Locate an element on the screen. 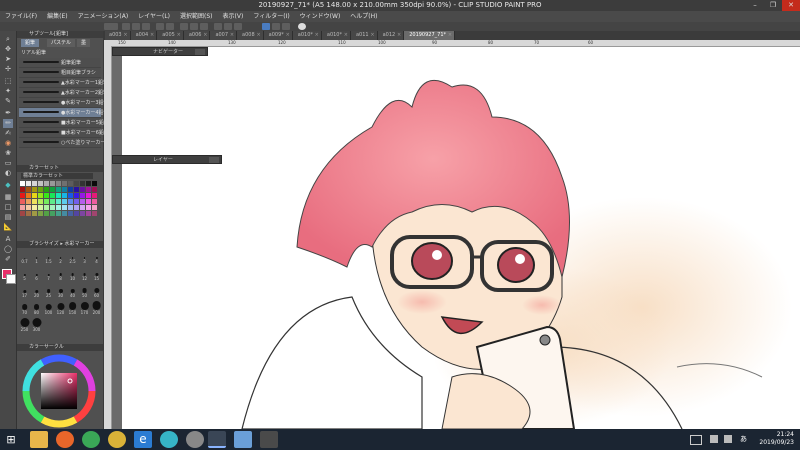  tab-document: a008 × is located at coordinates (250, 35).